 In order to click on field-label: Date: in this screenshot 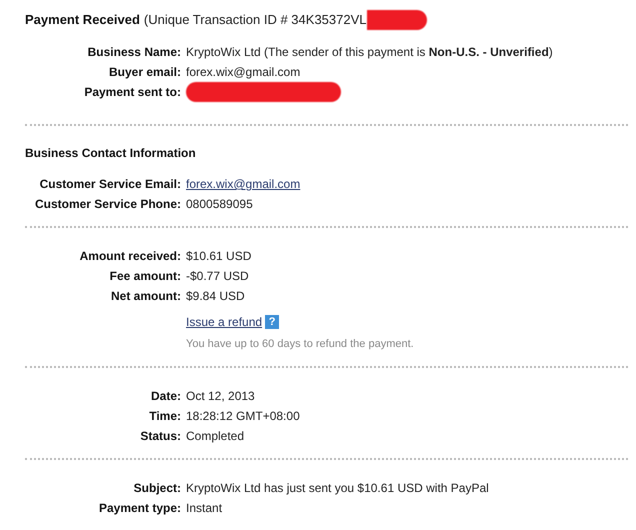, I will do `click(165, 396)`.